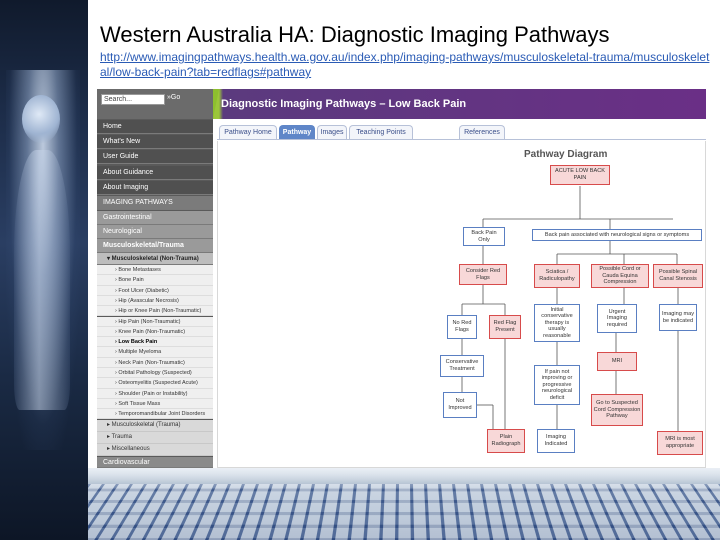  What do you see at coordinates (462, 366) in the screenshot?
I see `box-conservative-treatment: Conservative Treatment` at bounding box center [462, 366].